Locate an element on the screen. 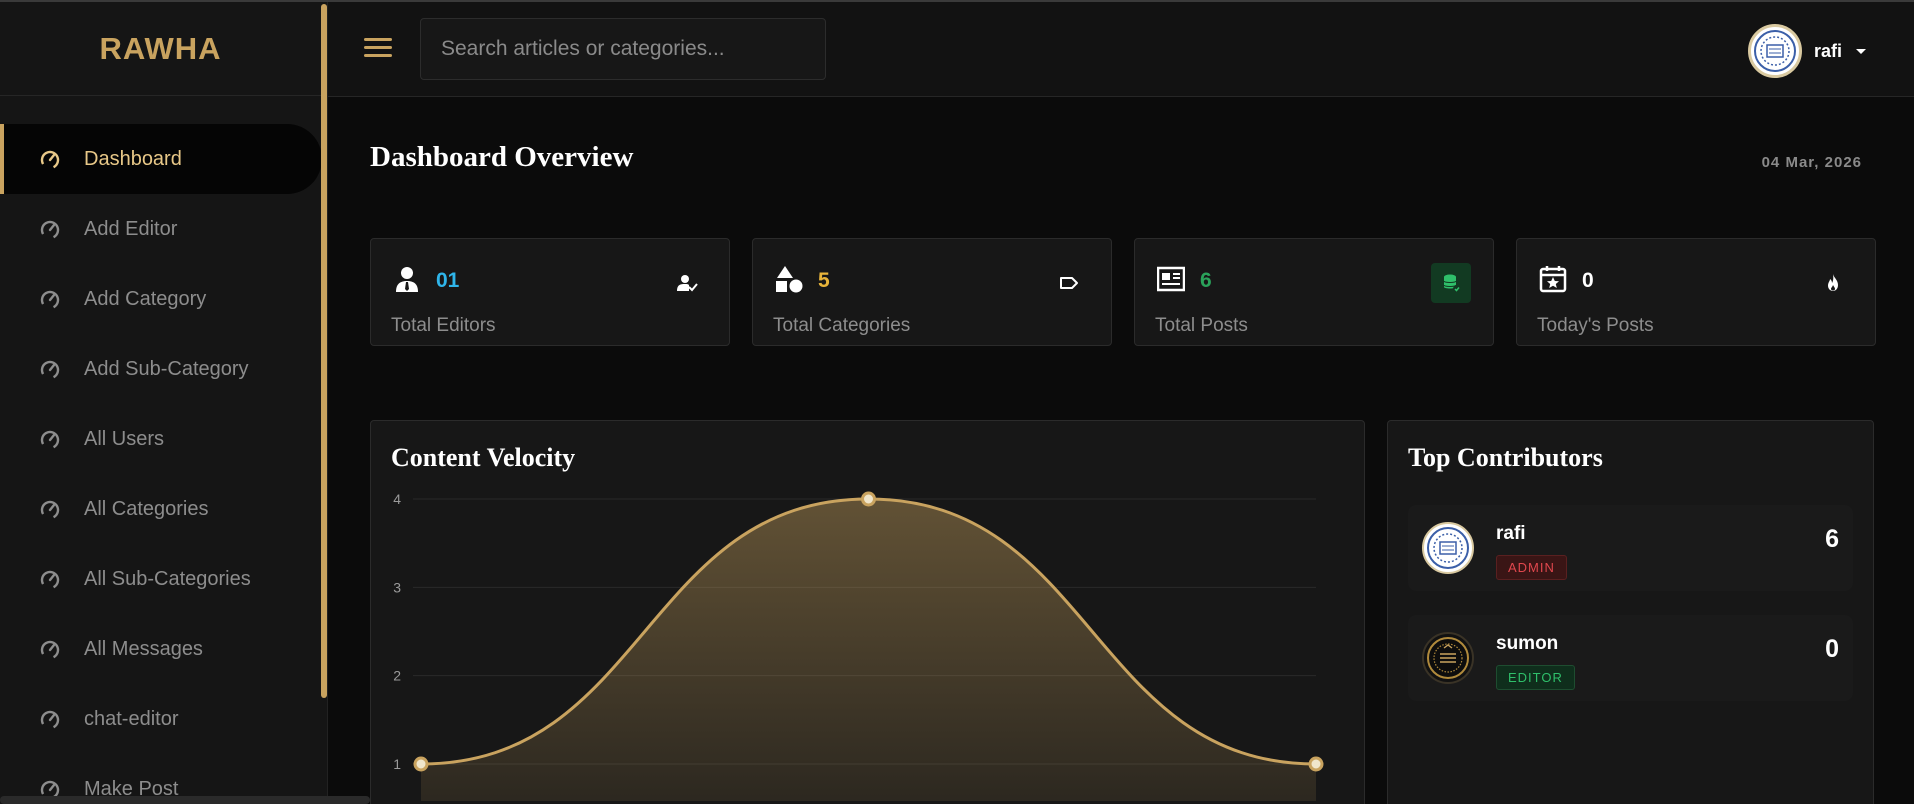 The image size is (1914, 804). user-name: rafi is located at coordinates (1827, 50).